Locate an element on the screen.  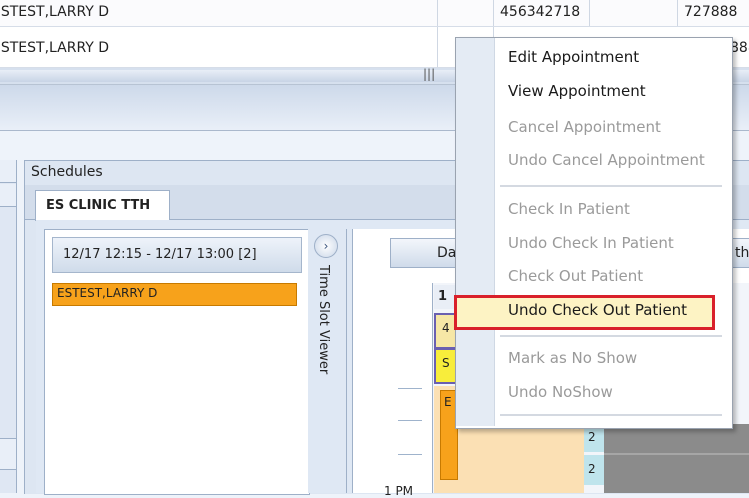
menu-undo-no-show: Undo NoShow is located at coordinates (560, 392).